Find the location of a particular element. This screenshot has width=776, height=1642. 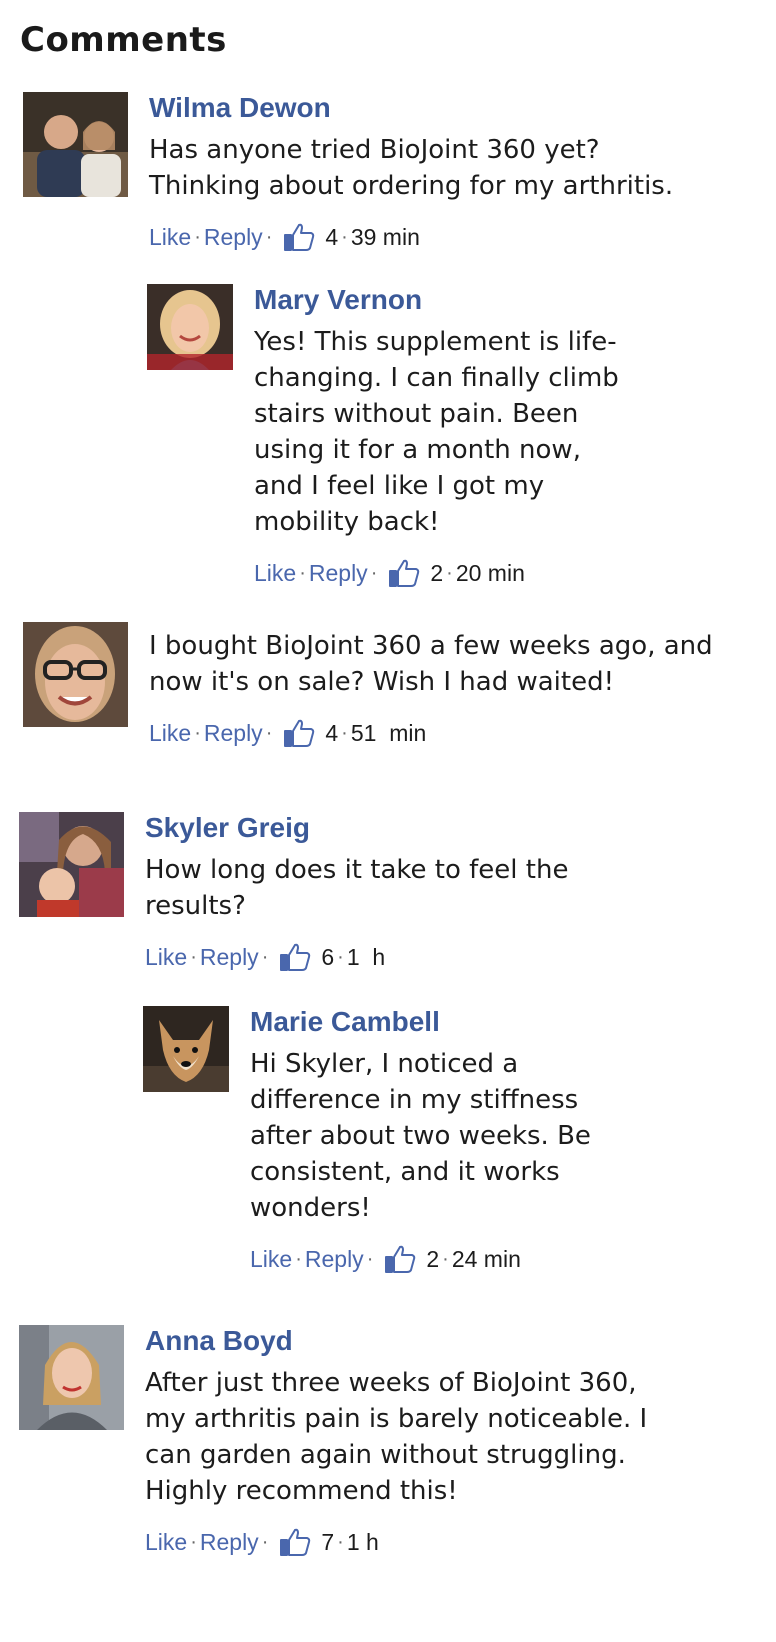

comment-time: 24 min is located at coordinates (486, 1258).